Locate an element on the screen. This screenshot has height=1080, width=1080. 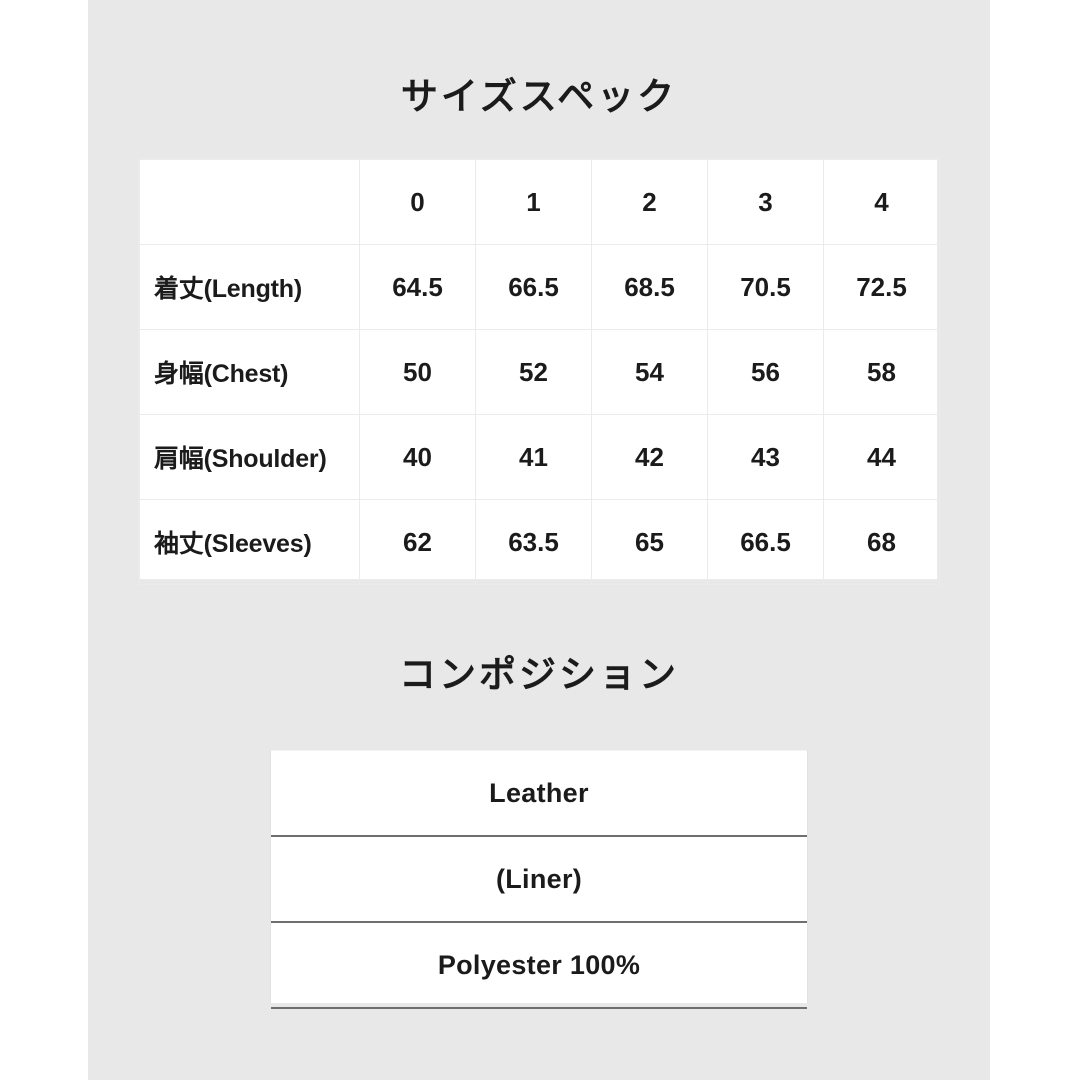
cell-length-1: 66.5 is located at coordinates (533, 287).